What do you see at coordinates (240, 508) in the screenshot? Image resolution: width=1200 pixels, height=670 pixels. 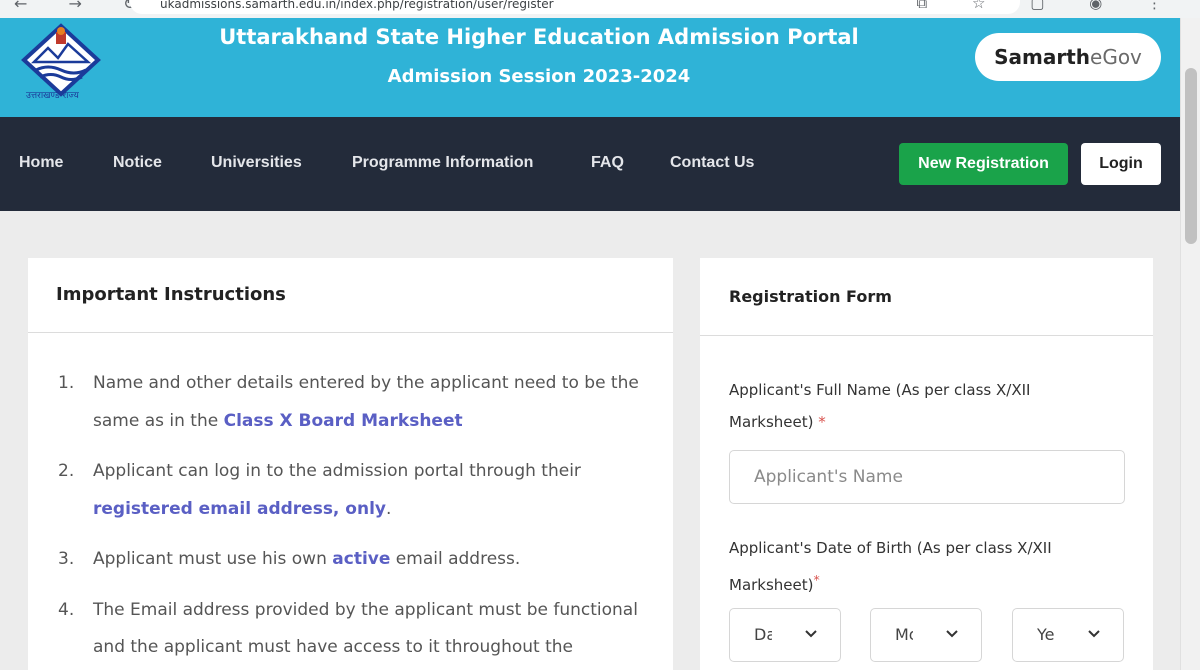 I see `instruction-highlight: registered email address, only` at bounding box center [240, 508].